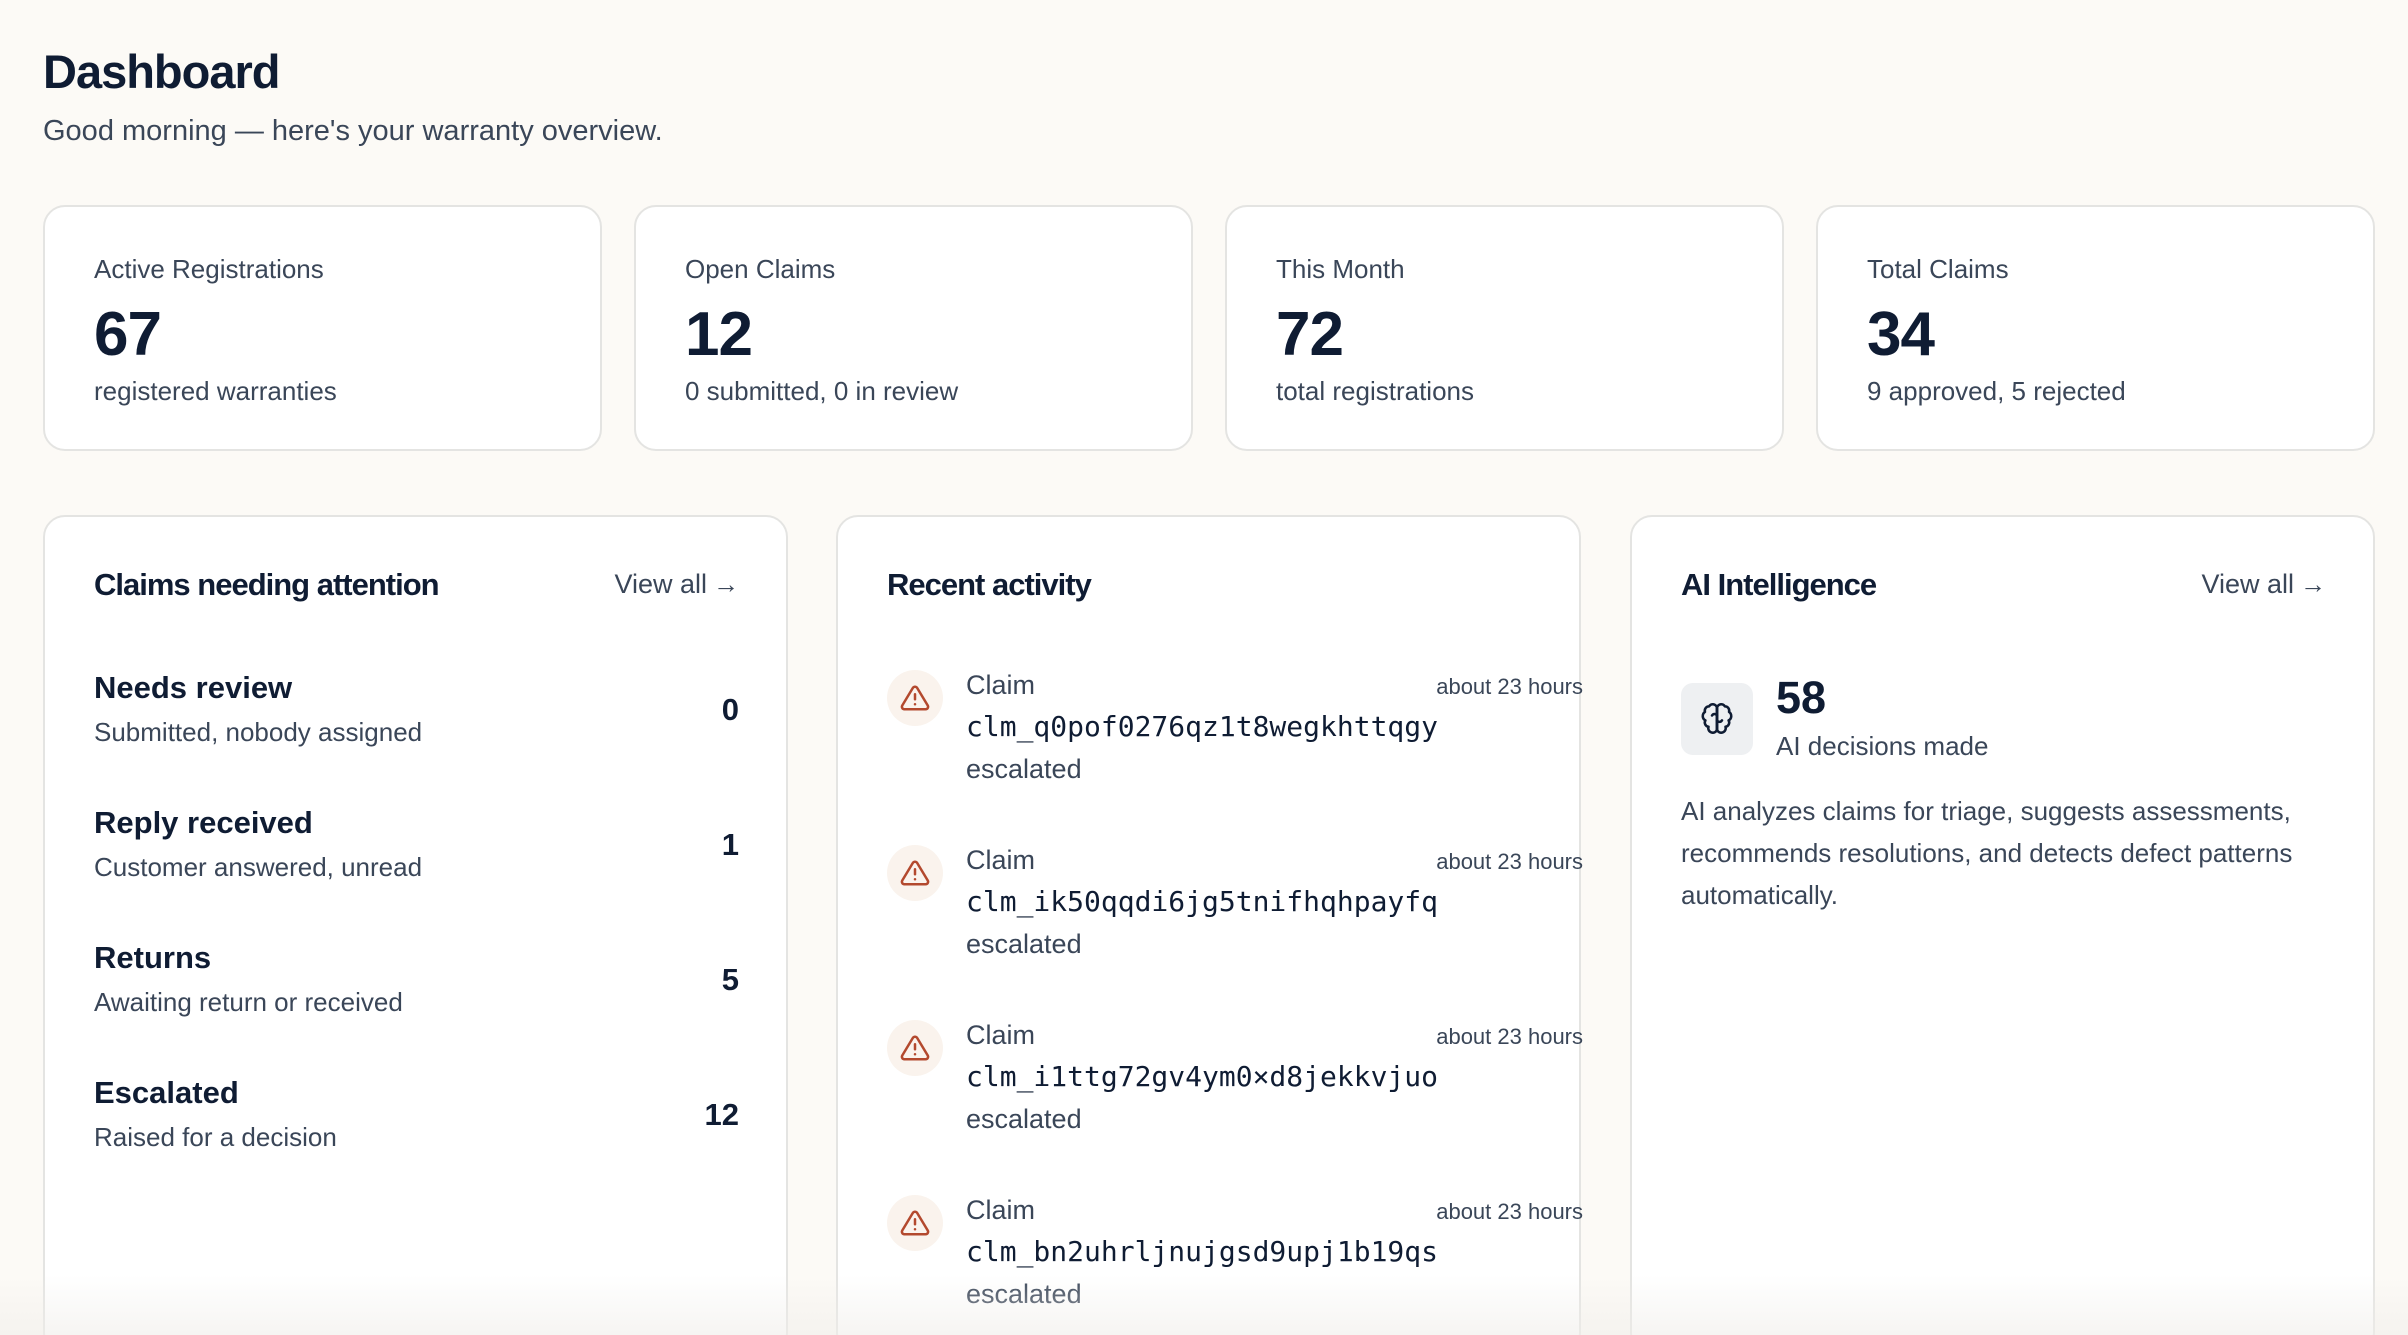  What do you see at coordinates (416, 1125) in the screenshot?
I see `attention-item-escalated: Escalated Raised for a decision 12` at bounding box center [416, 1125].